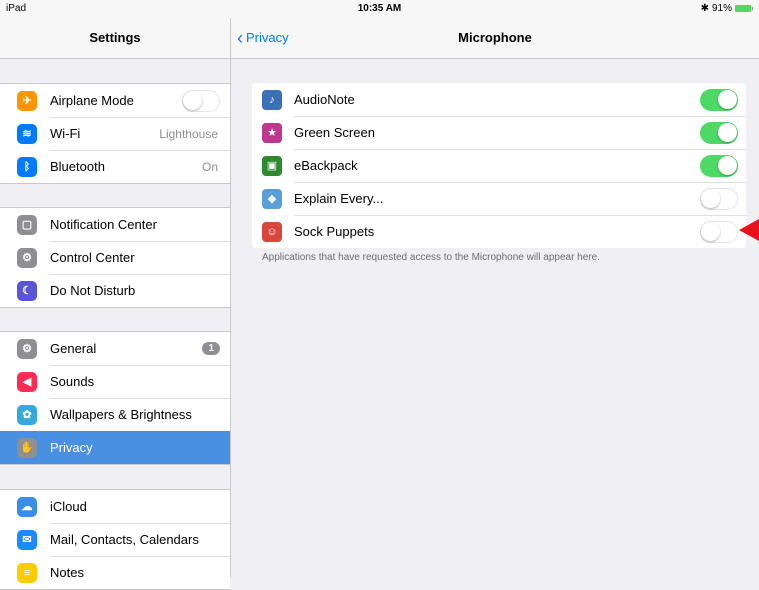 Image resolution: width=759 pixels, height=590 pixels. Describe the element at coordinates (27, 539) in the screenshot. I see `mail-icon: ✉` at that location.